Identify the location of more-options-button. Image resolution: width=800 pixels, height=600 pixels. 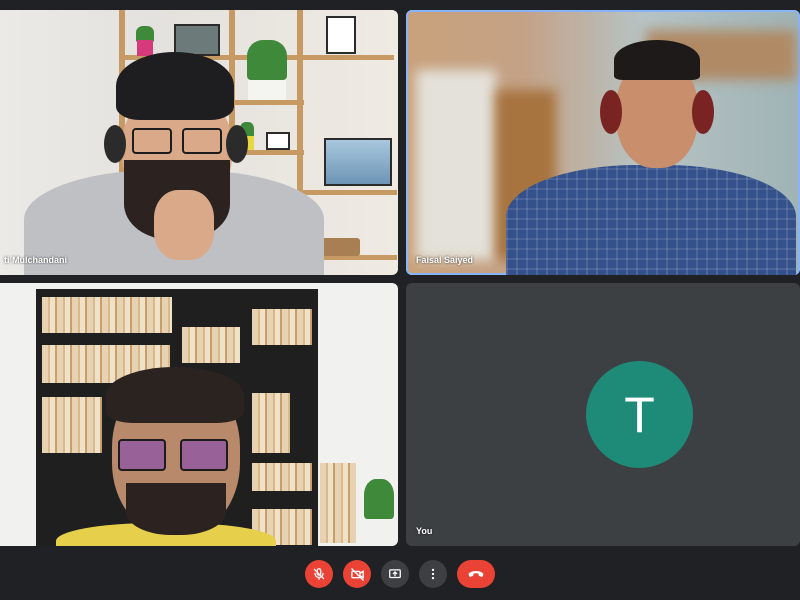
(433, 574).